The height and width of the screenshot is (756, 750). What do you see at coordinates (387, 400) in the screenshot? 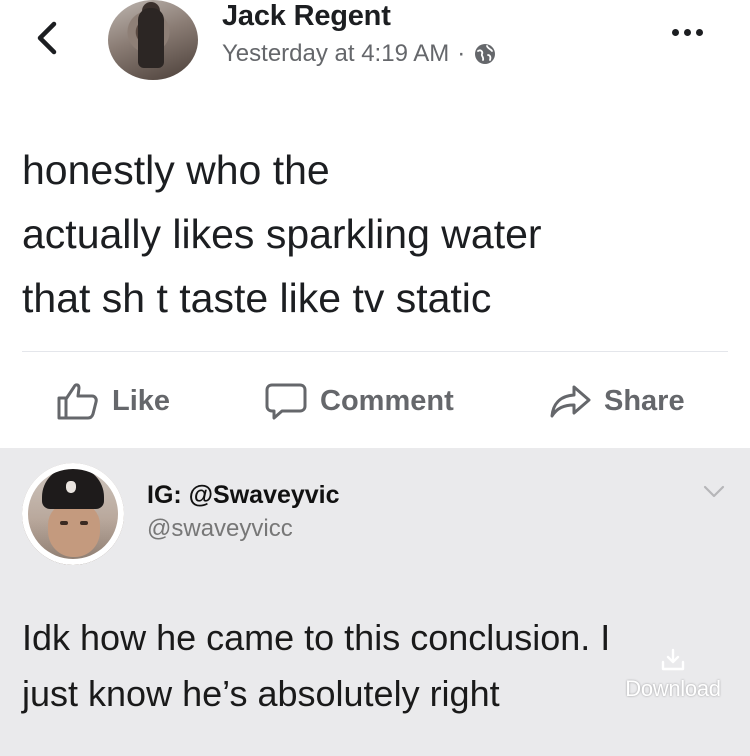
I see `comment-label: Comment` at bounding box center [387, 400].